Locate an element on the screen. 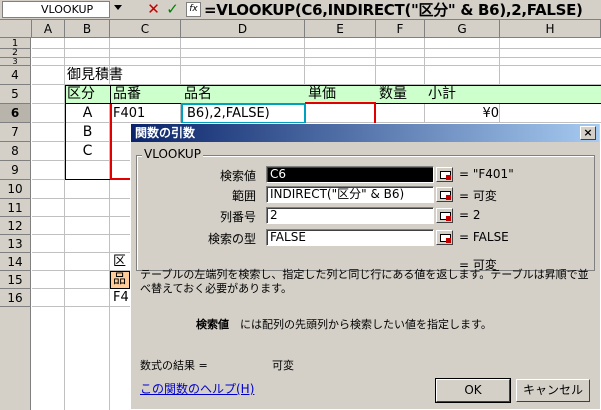 This screenshot has width=601, height=410. range-highlight-left is located at coordinates (111, 142).